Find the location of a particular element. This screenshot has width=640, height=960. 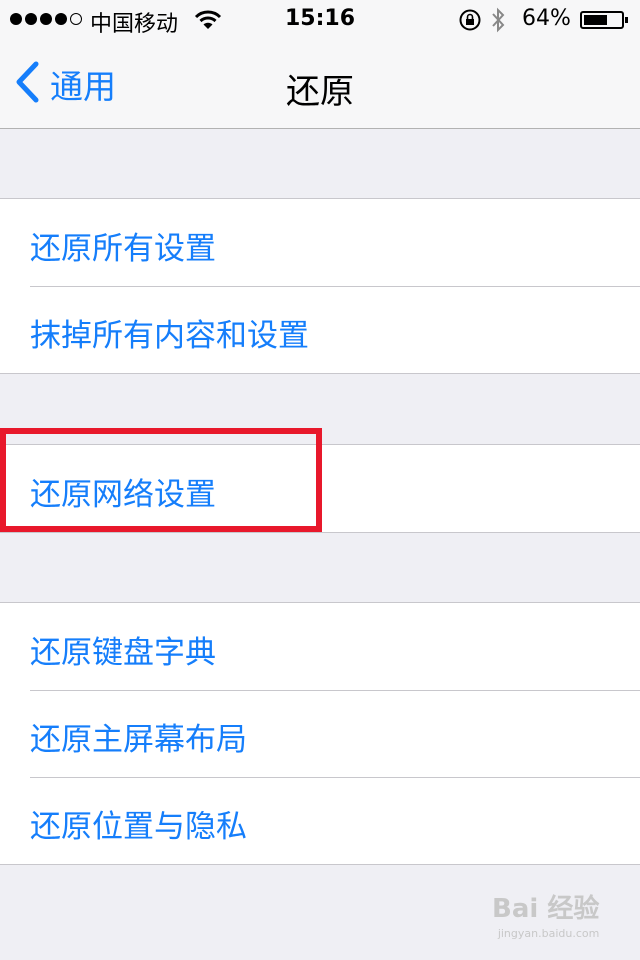

cell-label: 抹掉所有内容和设置 is located at coordinates (169, 336).